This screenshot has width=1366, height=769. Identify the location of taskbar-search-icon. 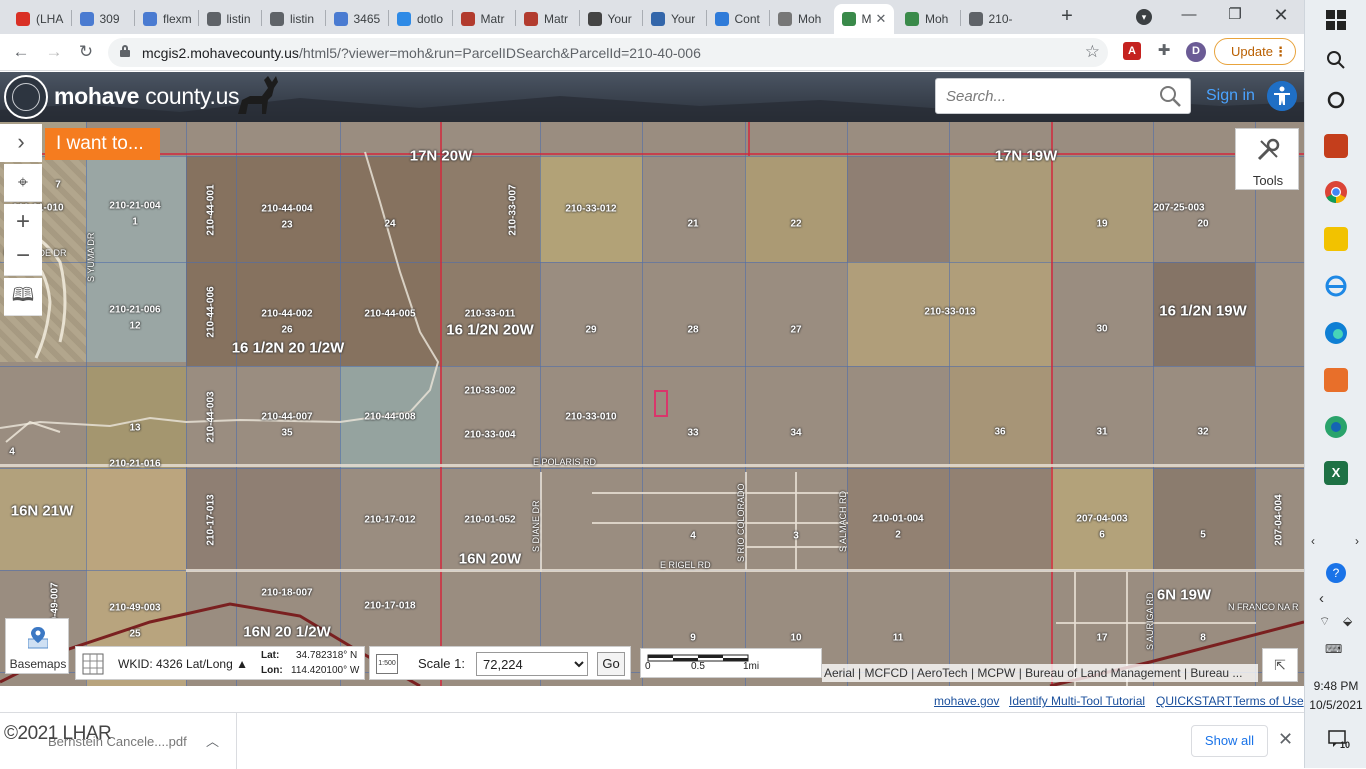
(1336, 60).